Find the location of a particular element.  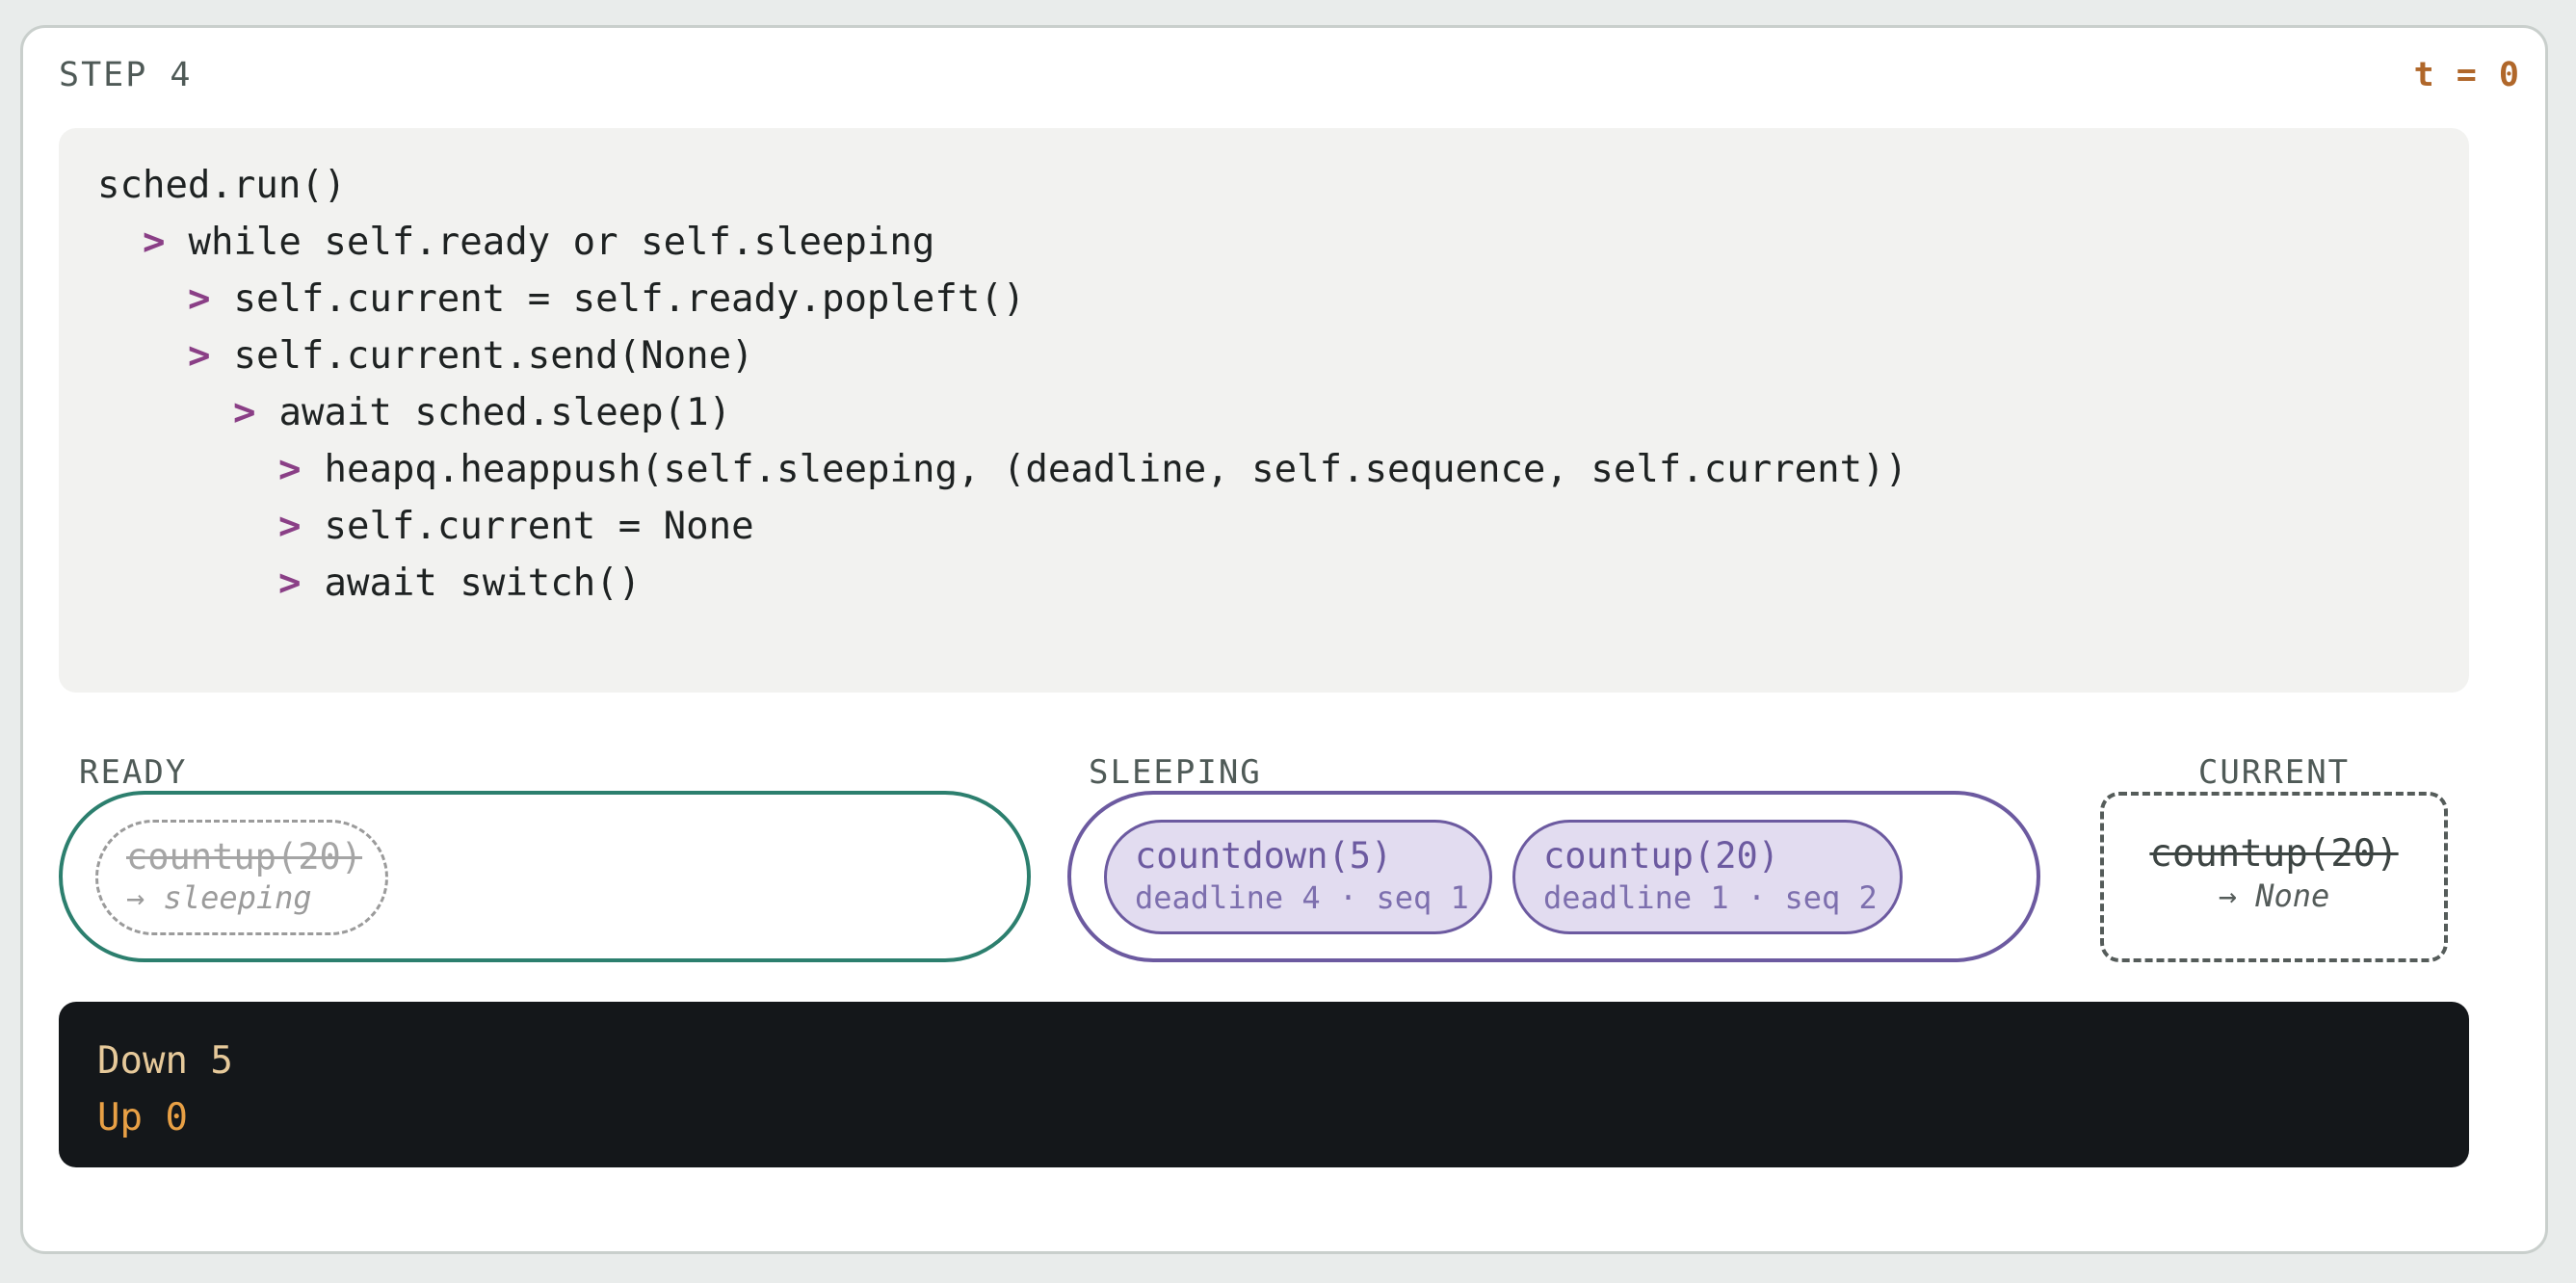

sleeping-task-pill: countup(20) deadline 1 · seq 2 is located at coordinates (1708, 877).